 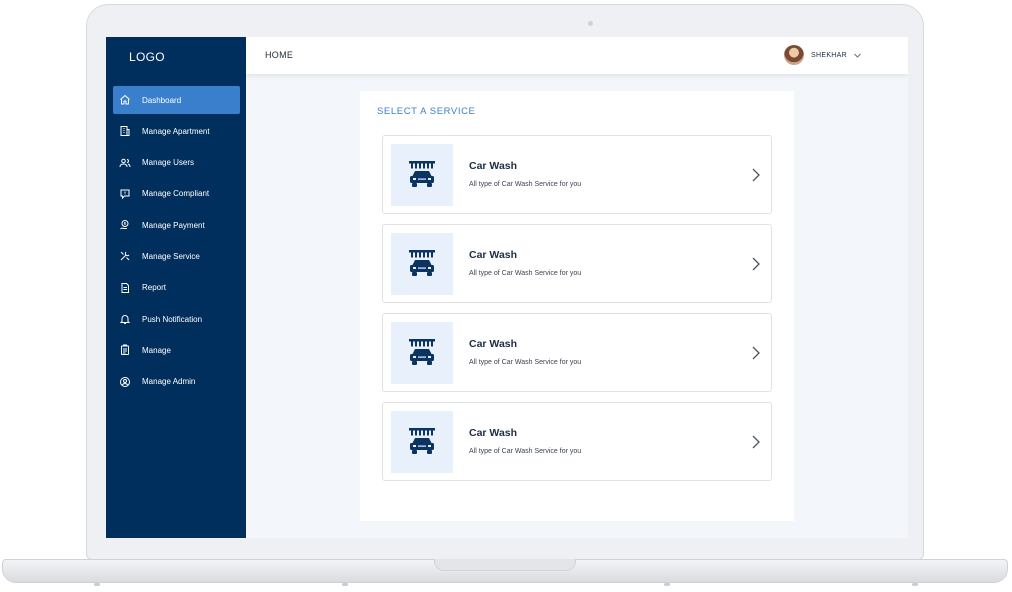 I want to click on sidebar-item-push-notification: Push Notification, so click(x=176, y=319).